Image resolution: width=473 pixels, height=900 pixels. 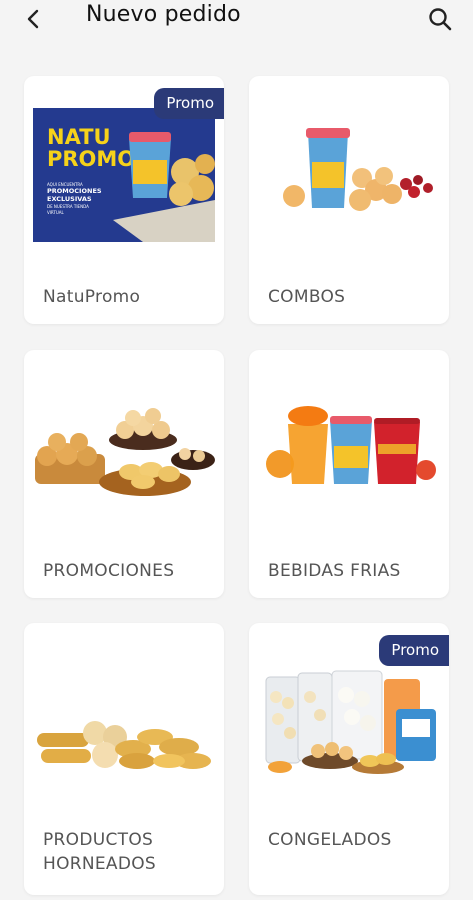 I want to click on category-label: BEBIDAS FRIAS, so click(x=334, y=571).